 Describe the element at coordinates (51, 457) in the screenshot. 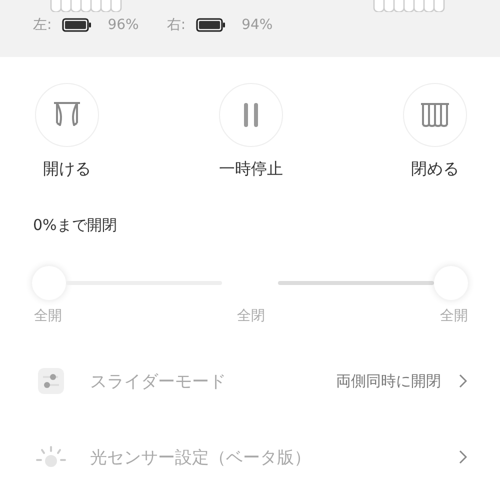

I see `sun-icon` at that location.